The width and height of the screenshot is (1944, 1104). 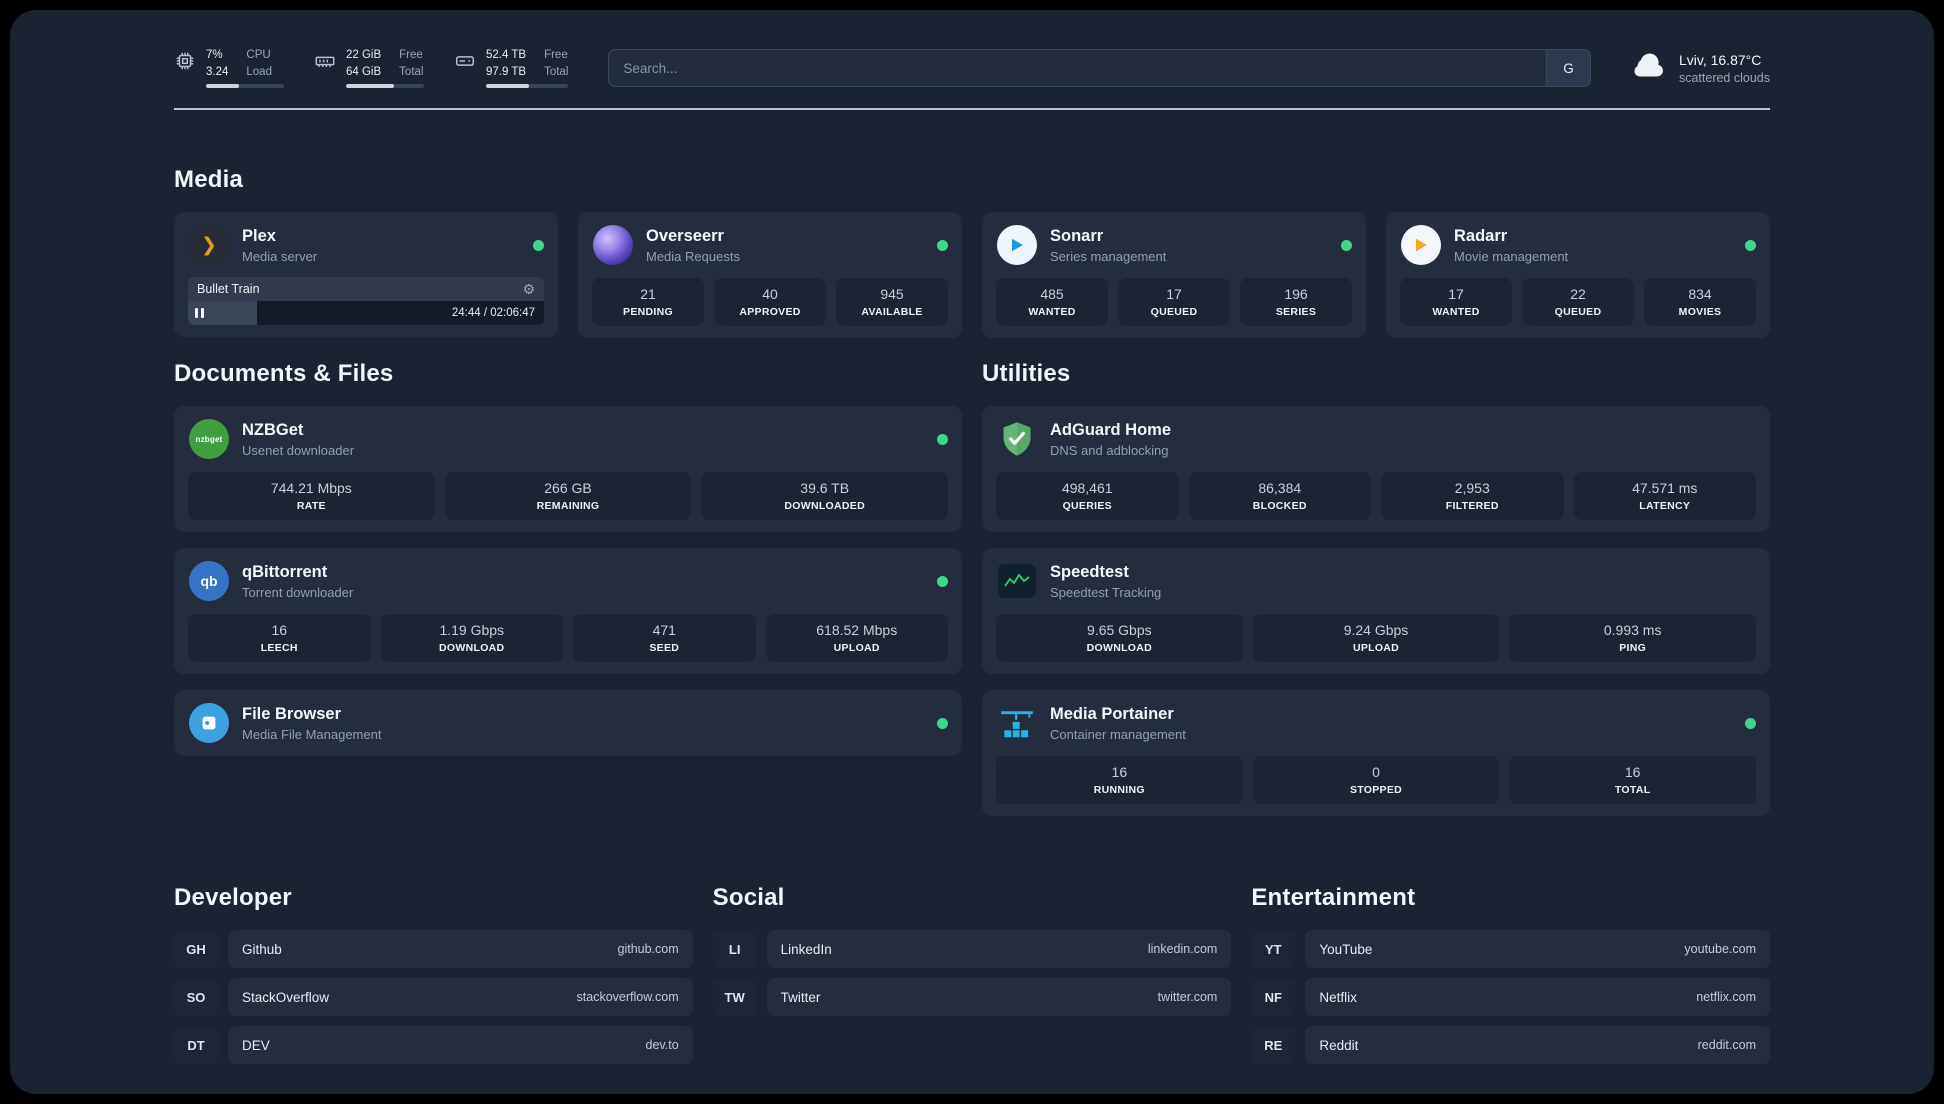 I want to click on search-input, so click(x=1077, y=68).